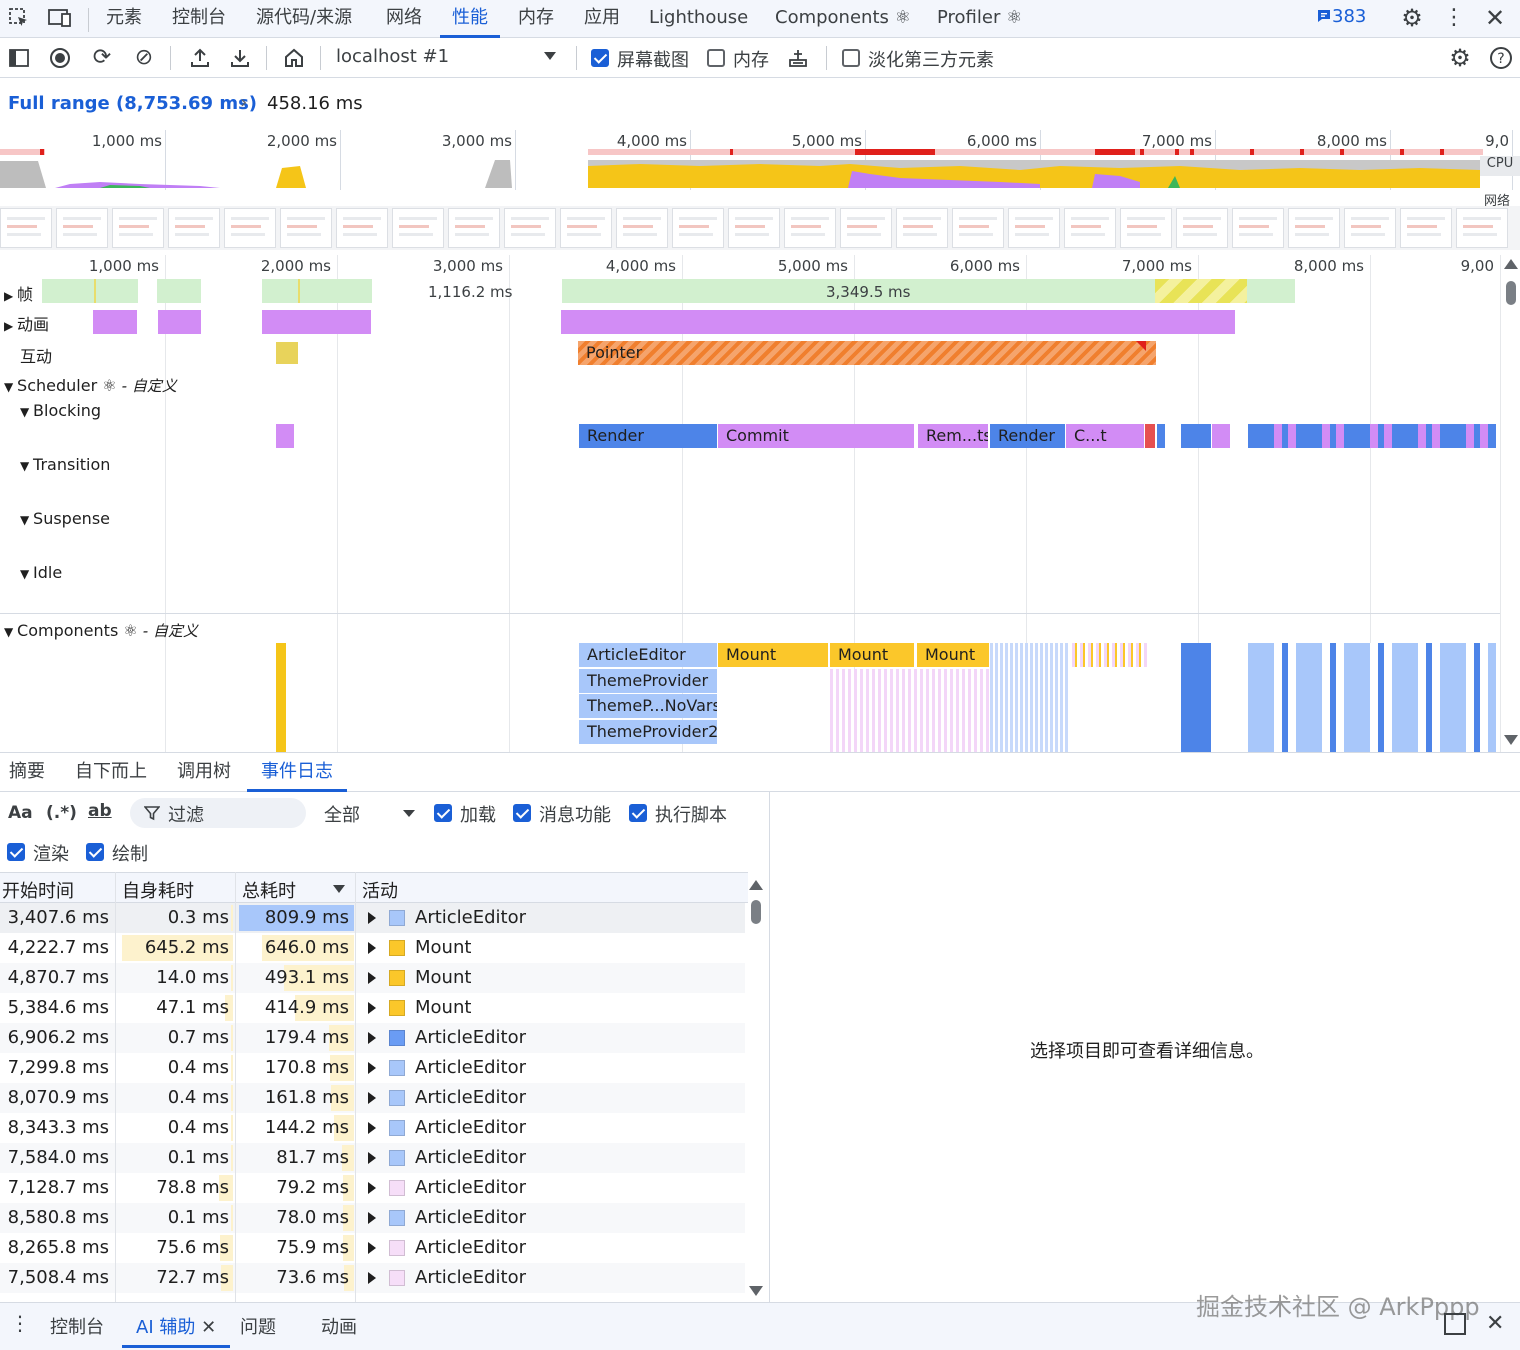 The width and height of the screenshot is (1520, 1350). I want to click on drawer-tab-ai-assistance: AI 辅助 ✕, so click(176, 1325).